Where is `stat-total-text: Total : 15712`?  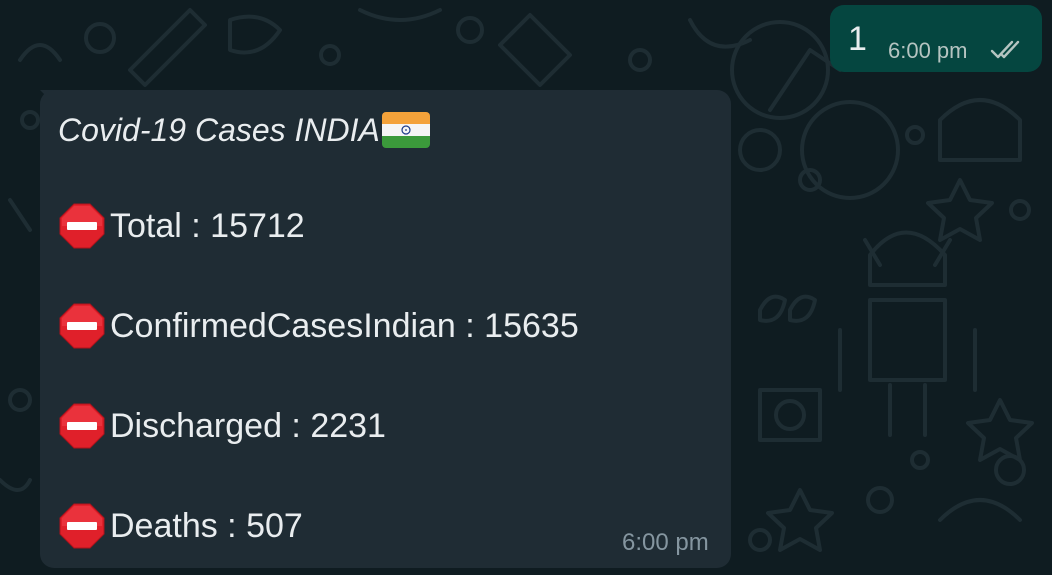
stat-total-text: Total : 15712 is located at coordinates (207, 225).